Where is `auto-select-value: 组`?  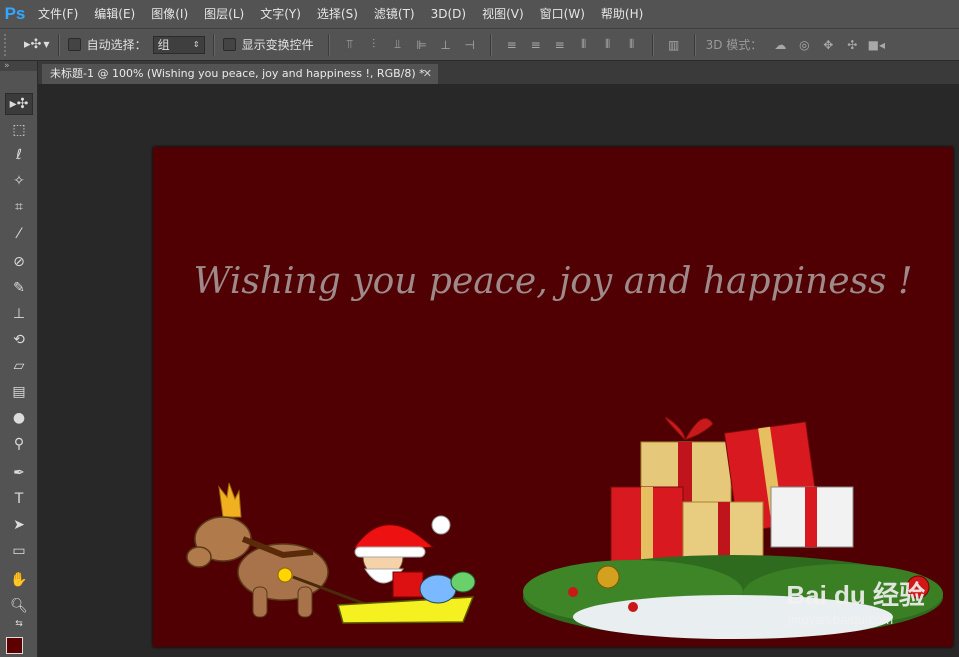
auto-select-value: 组 is located at coordinates (163, 45).